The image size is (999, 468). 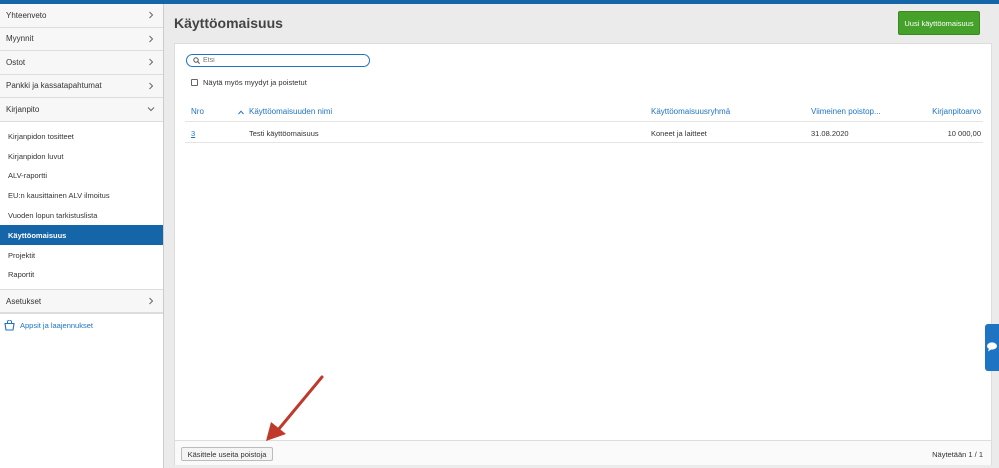 What do you see at coordinates (54, 86) in the screenshot?
I see `sidebar-item-label: Pankki ja kassatapahtumat` at bounding box center [54, 86].